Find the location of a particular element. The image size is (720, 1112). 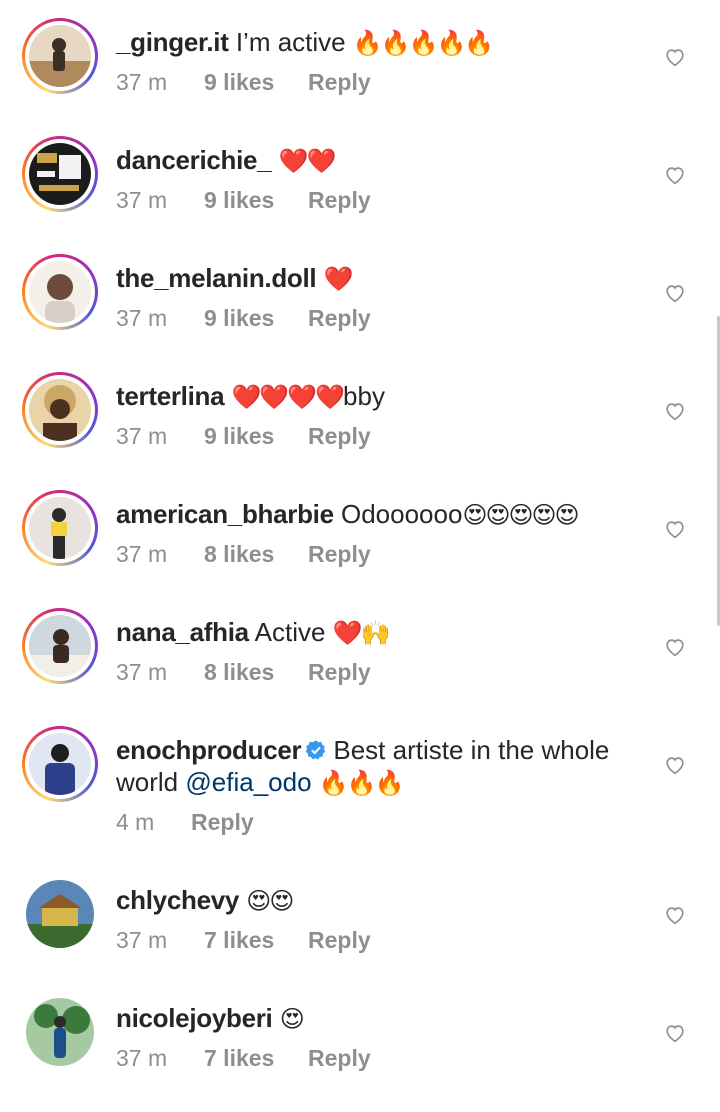

username: american_bharbie is located at coordinates (225, 514).